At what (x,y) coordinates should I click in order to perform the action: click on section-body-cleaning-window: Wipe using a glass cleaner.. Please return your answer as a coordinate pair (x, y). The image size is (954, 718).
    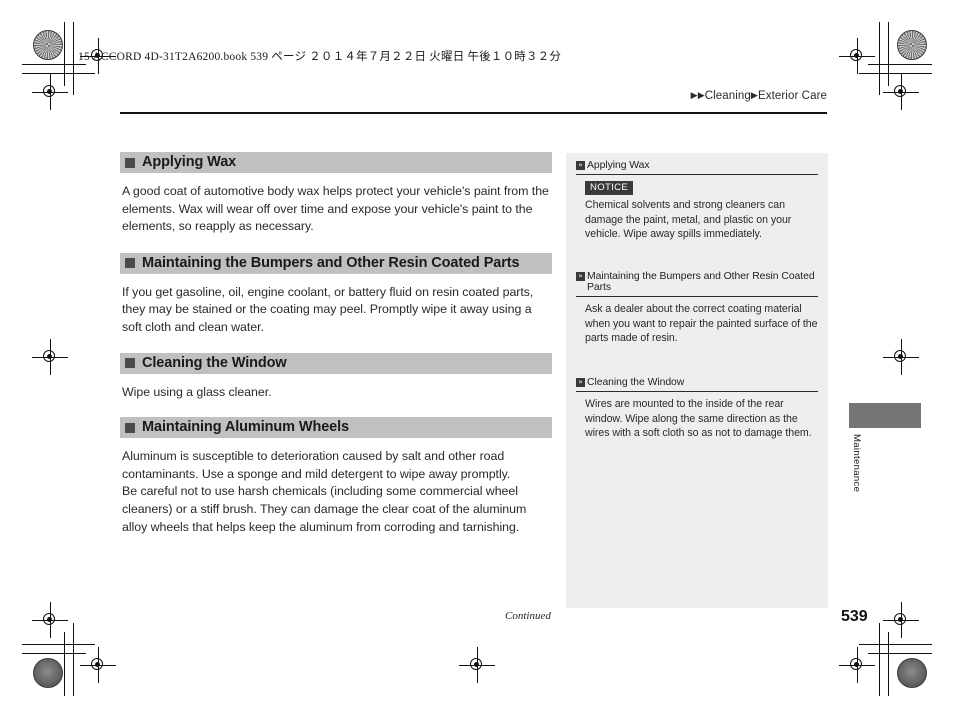
    Looking at the image, I should click on (336, 388).